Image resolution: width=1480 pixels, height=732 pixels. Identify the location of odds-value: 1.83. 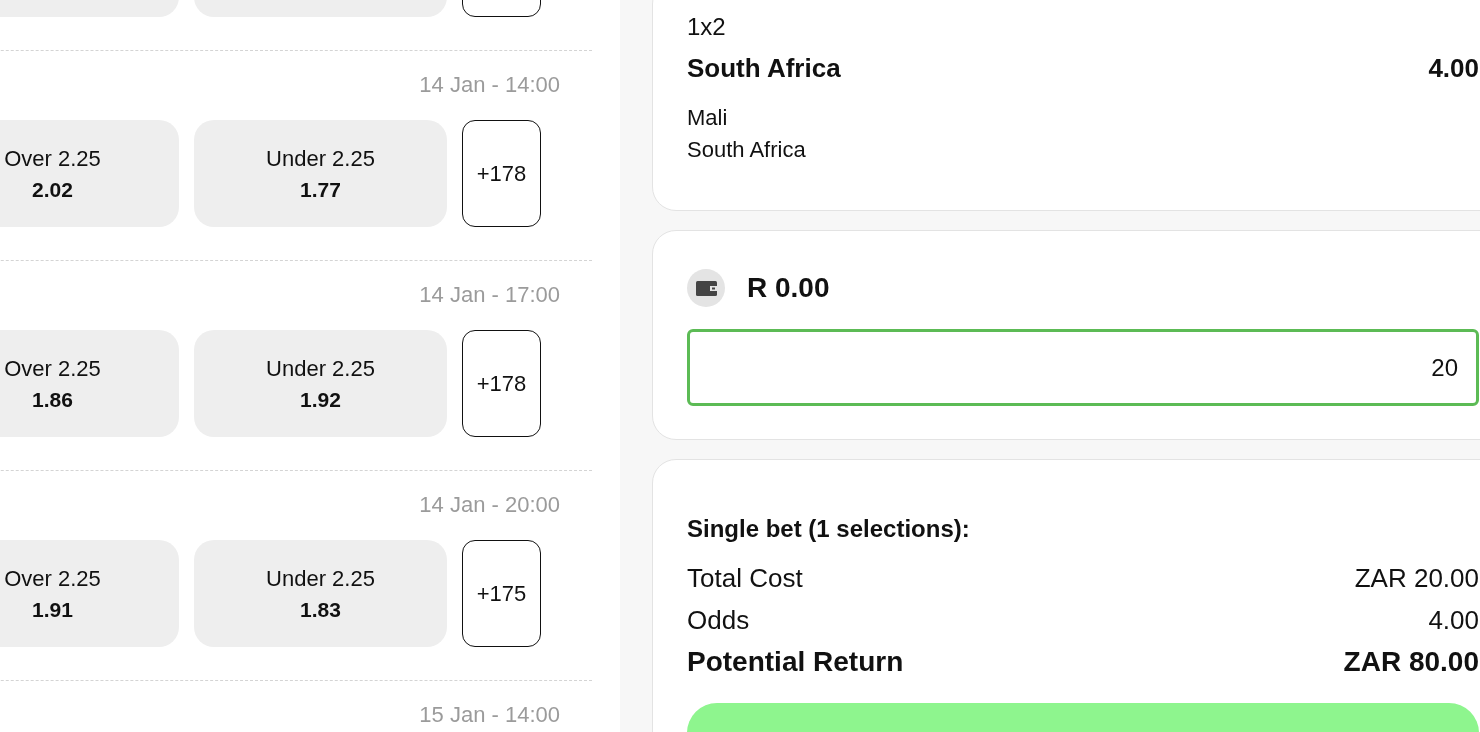
(320, 609).